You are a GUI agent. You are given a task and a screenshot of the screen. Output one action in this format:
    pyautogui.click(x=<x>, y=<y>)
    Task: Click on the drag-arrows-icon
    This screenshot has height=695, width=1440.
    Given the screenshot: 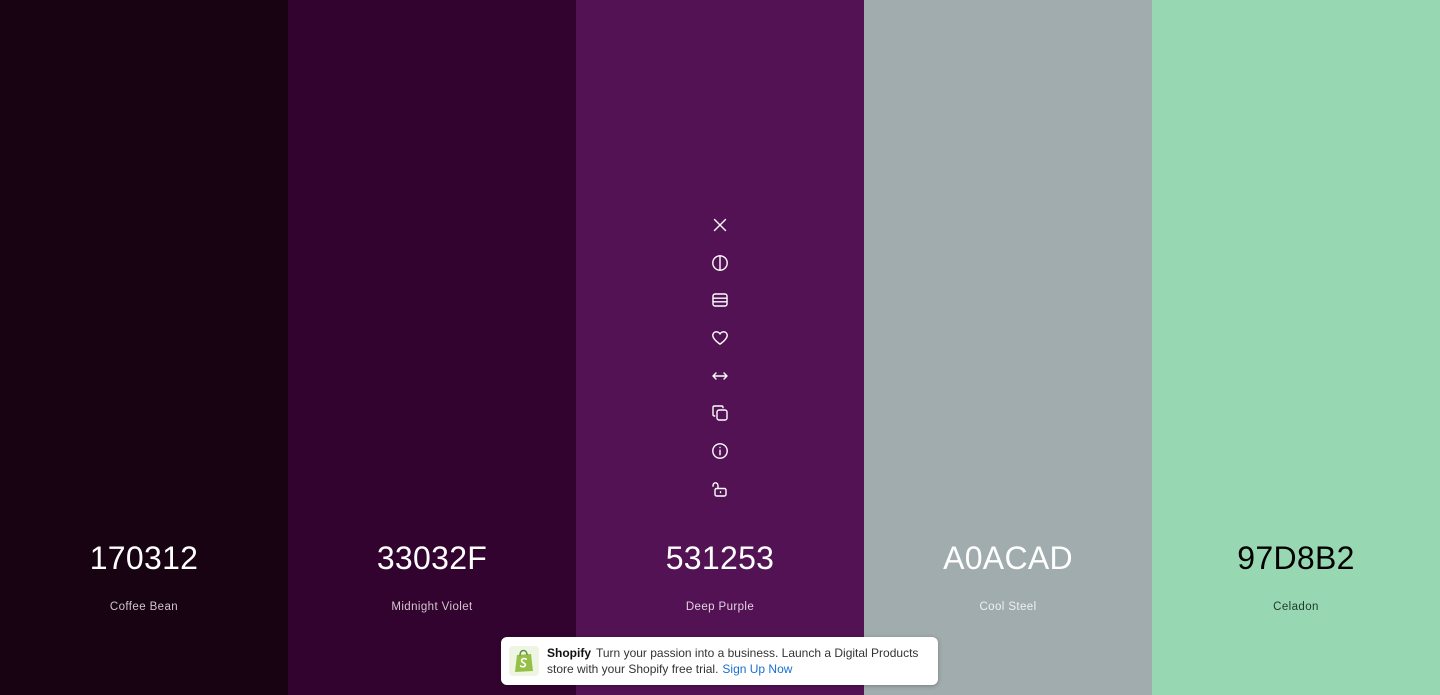 What is the action you would take?
    pyautogui.click(x=720, y=376)
    